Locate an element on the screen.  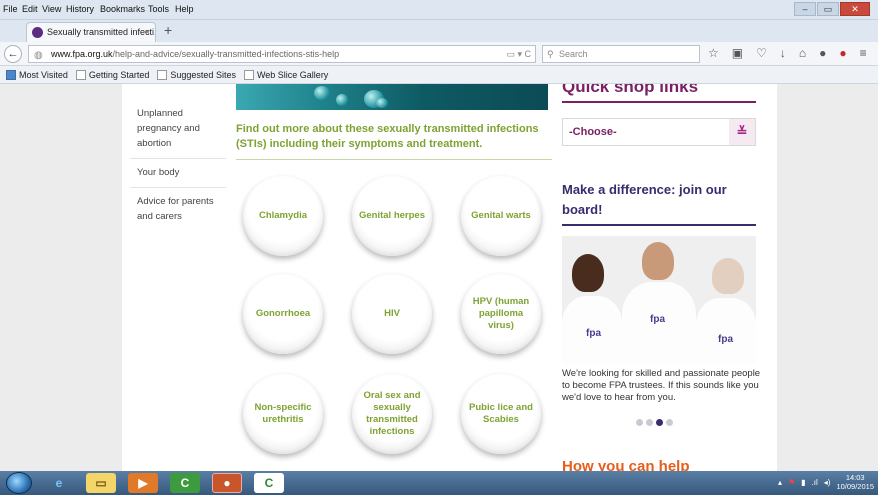
topic-hpv: HPV (human papilloma virus) is located at coordinates (501, 314).